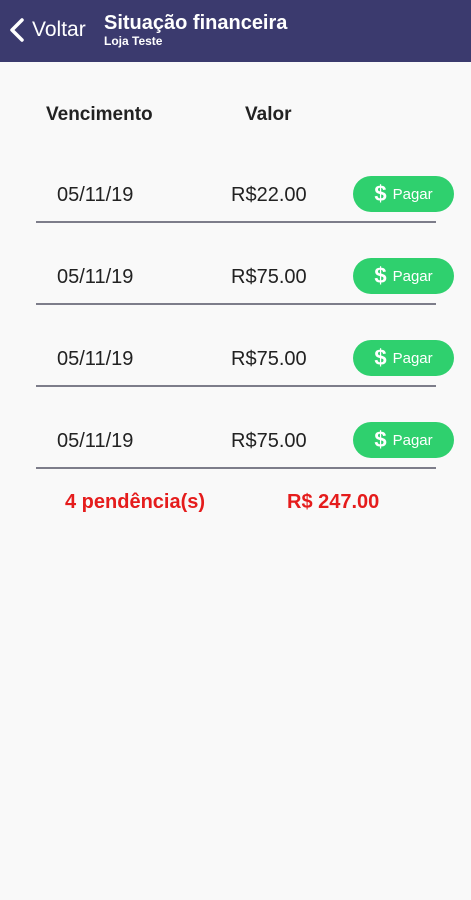 The height and width of the screenshot is (900, 471). Describe the element at coordinates (59, 29) in the screenshot. I see `back-label: Voltar` at that location.